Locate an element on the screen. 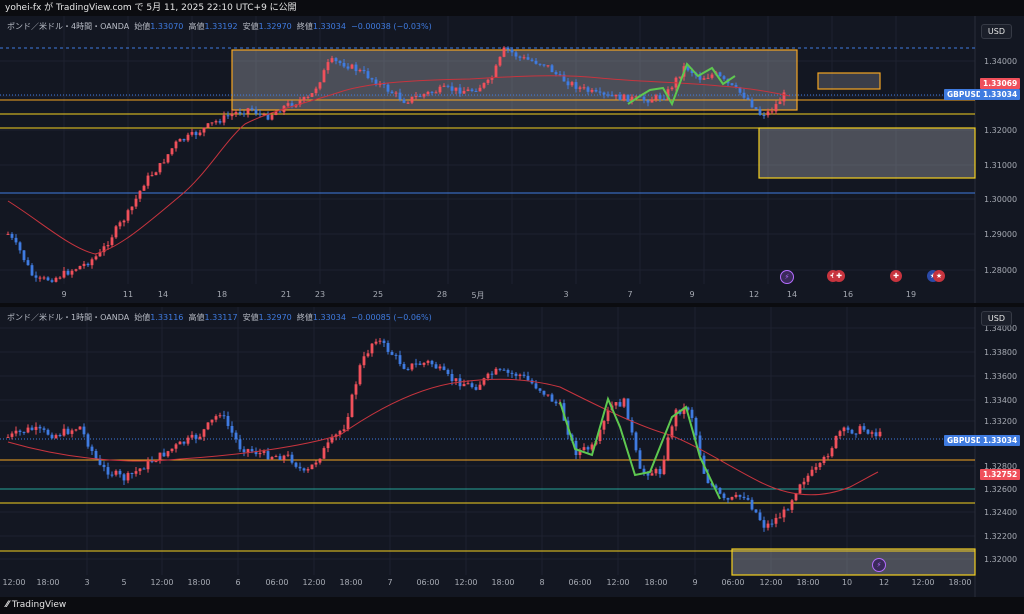  price-label: 1.32400 is located at coordinates (1001, 512).